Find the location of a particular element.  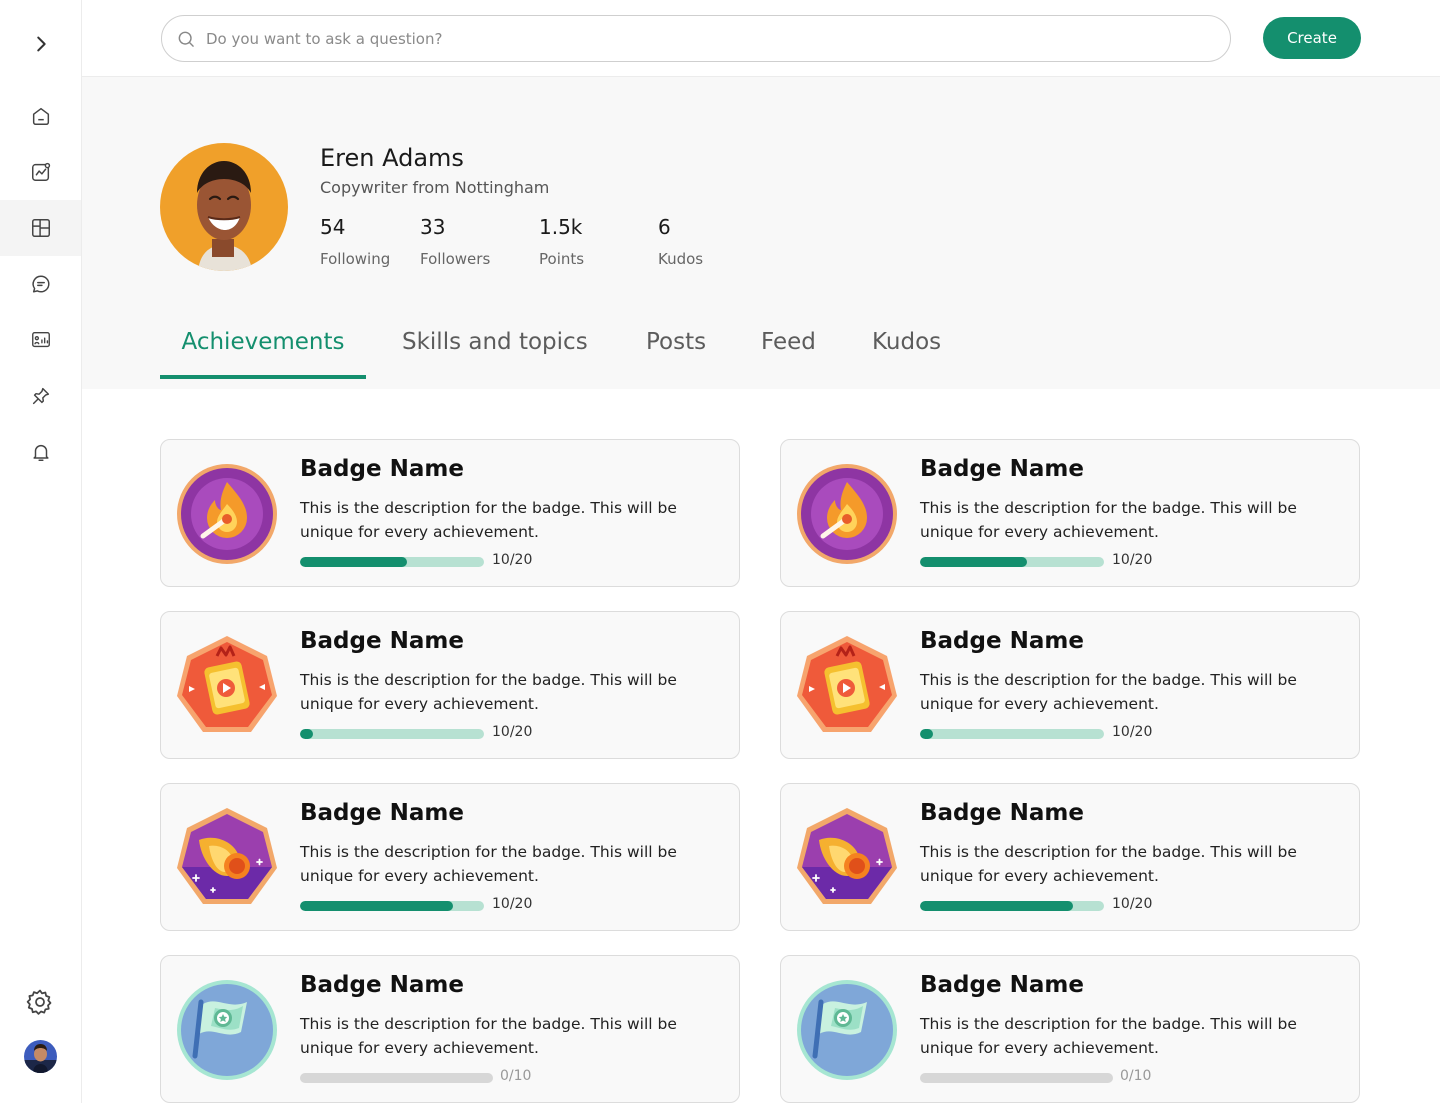

tab-feed: Feed is located at coordinates (788, 354).